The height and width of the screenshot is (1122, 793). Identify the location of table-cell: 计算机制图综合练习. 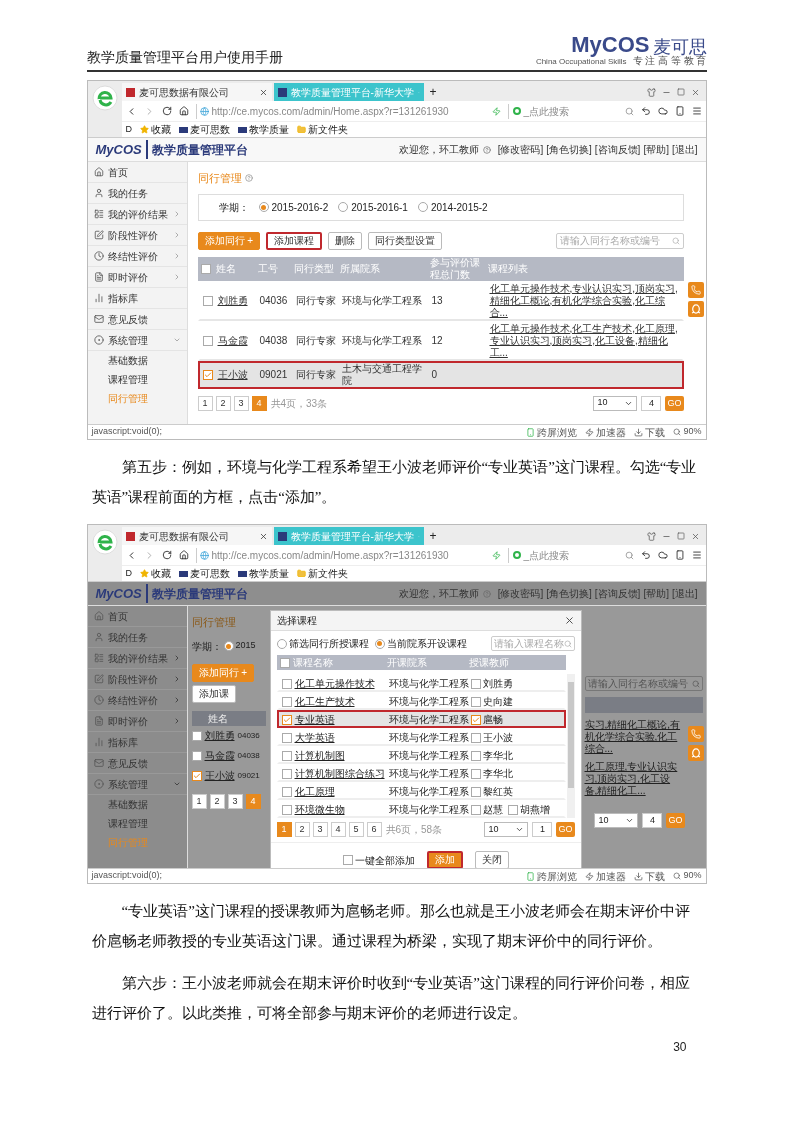
(341, 773).